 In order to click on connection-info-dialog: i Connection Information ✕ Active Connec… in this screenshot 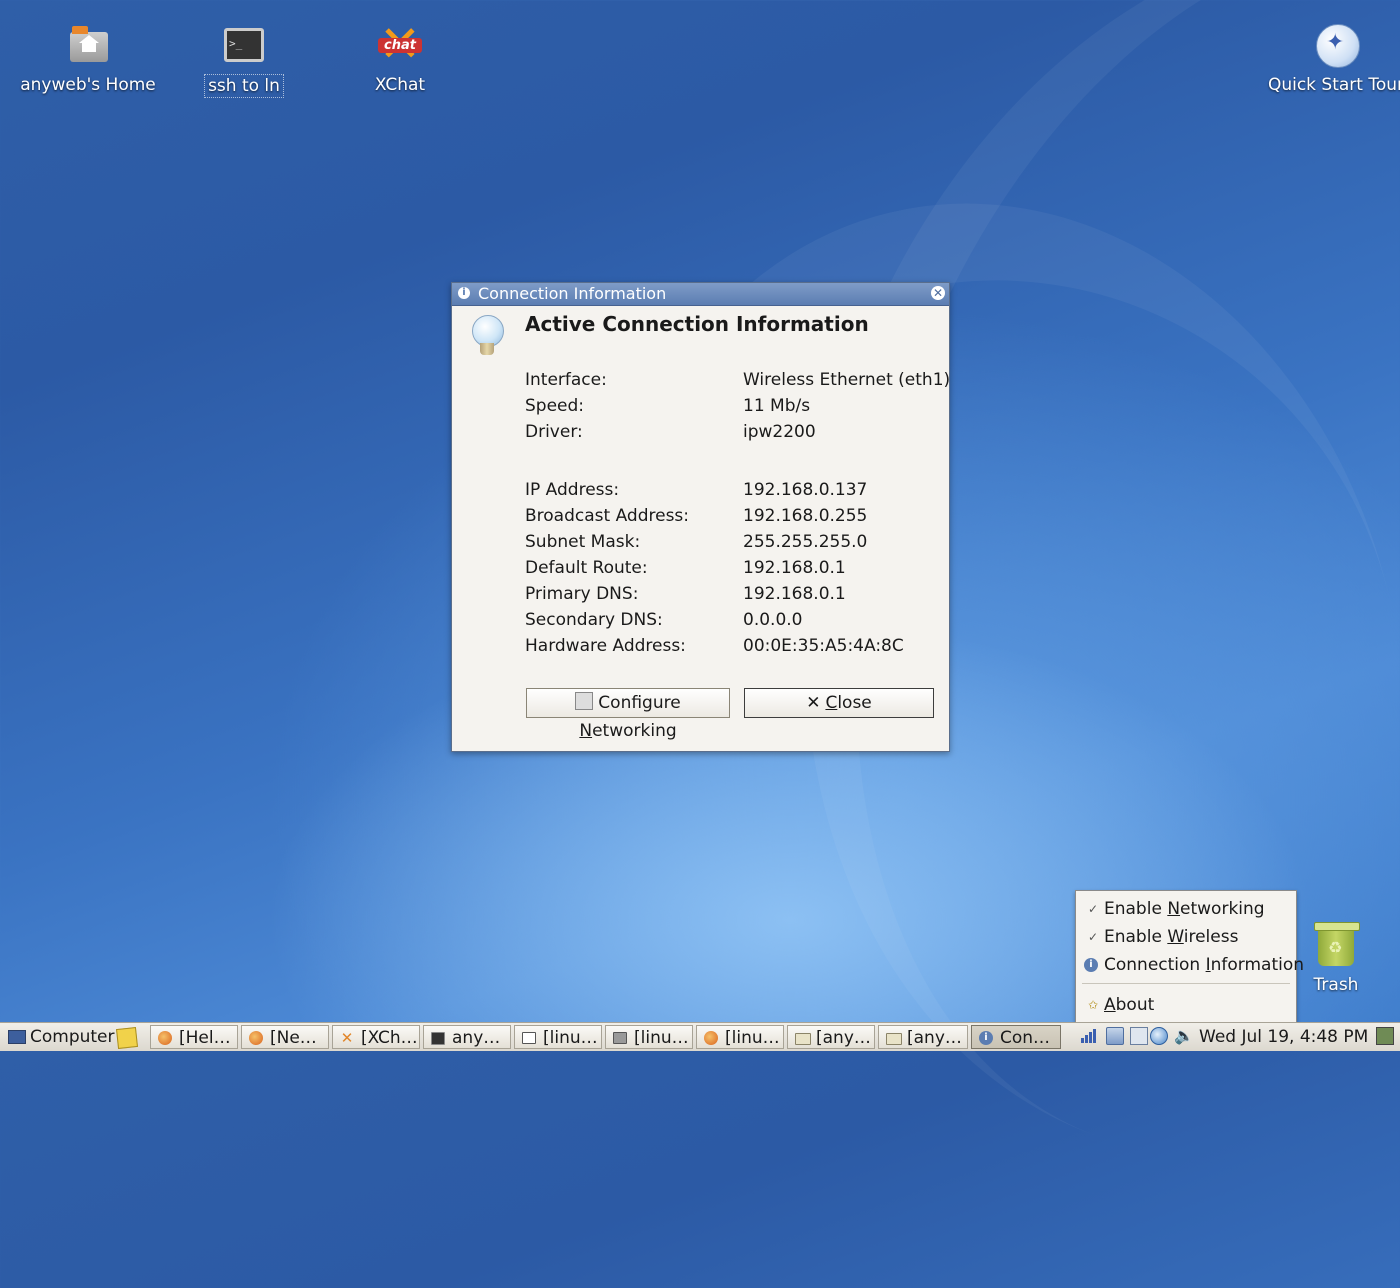, I will do `click(700, 517)`.